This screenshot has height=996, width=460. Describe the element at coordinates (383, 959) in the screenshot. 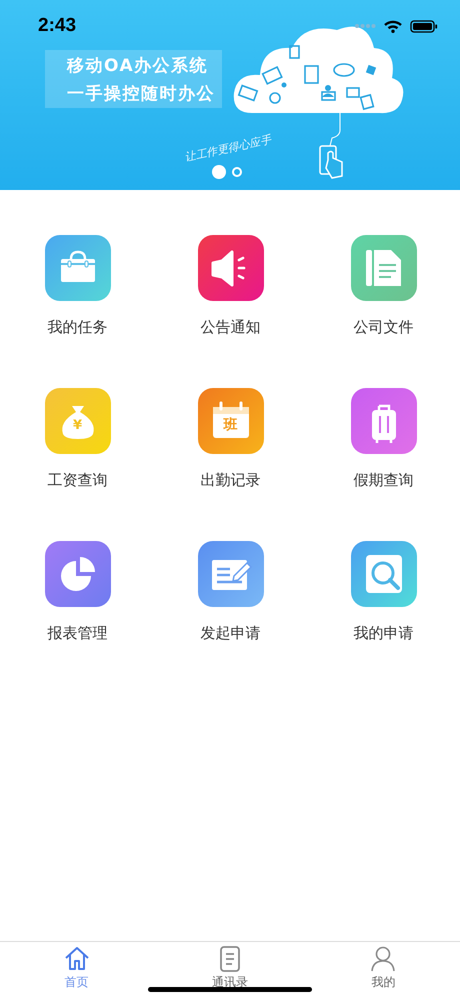

I see `person-icon` at that location.